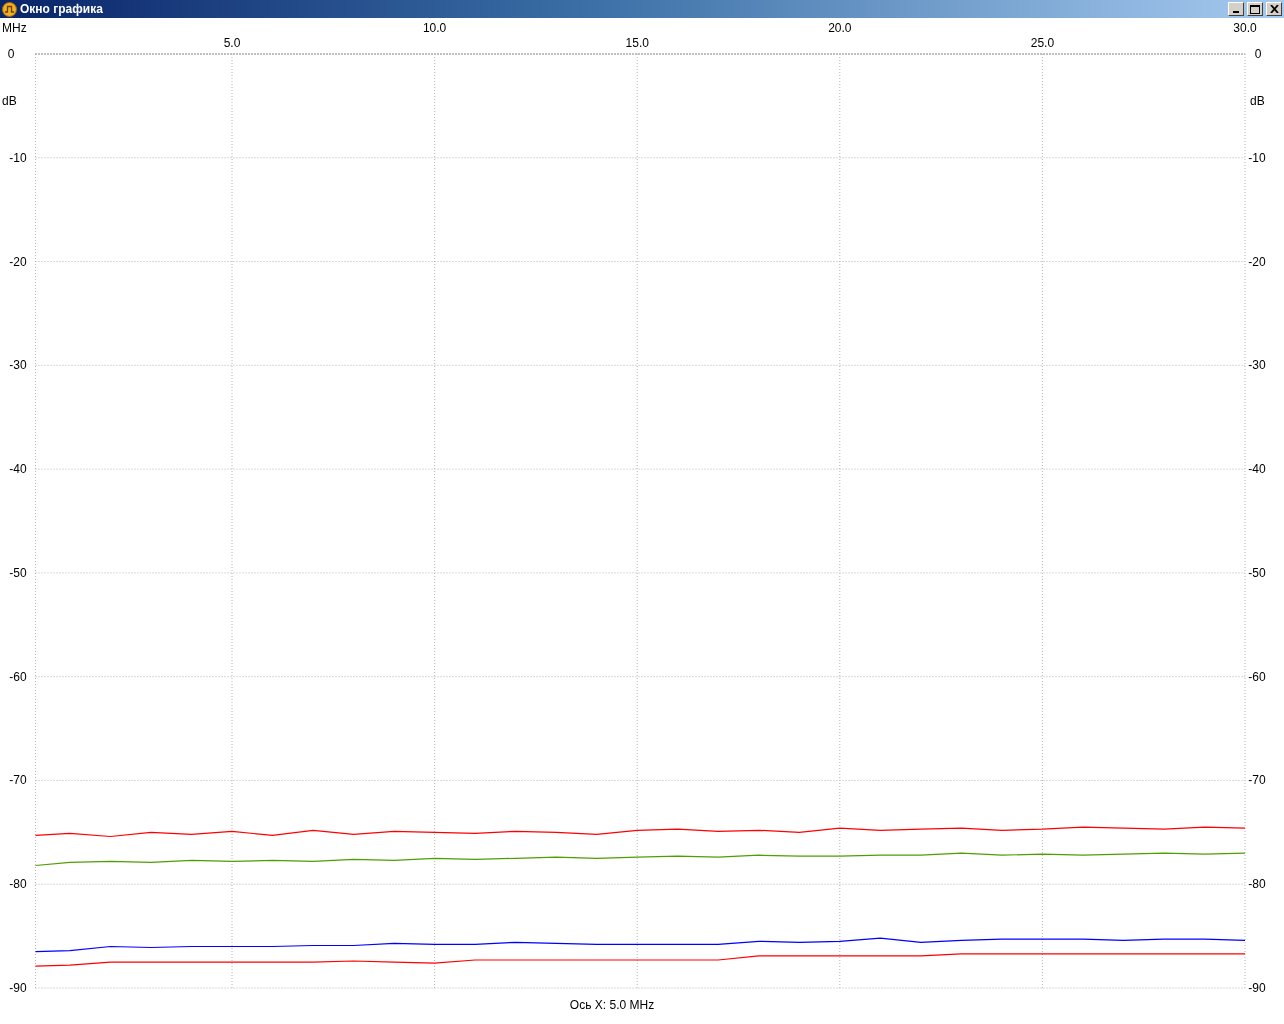 This screenshot has height=1024, width=1284. I want to click on minimize-button, so click(1236, 9).